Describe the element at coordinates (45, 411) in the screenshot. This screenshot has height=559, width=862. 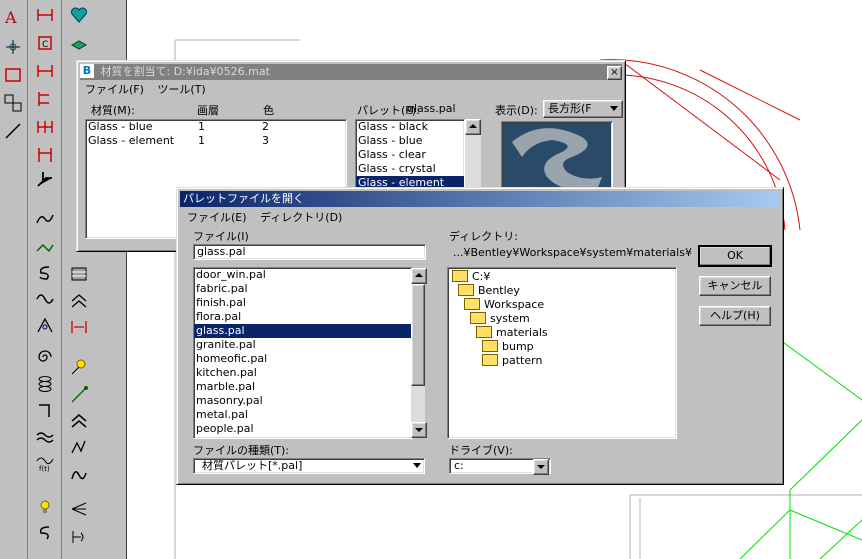
I see `bracket-icon` at that location.